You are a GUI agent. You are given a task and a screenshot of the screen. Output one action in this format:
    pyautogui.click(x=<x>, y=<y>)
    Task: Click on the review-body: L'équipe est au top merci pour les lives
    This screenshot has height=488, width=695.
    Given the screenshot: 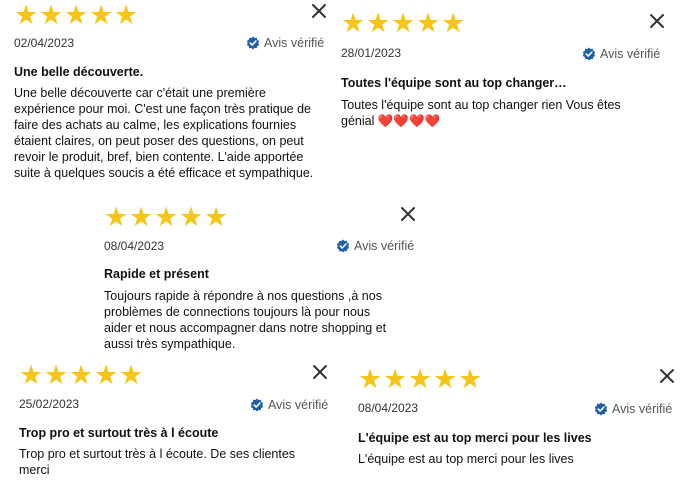 What is the action you would take?
    pyautogui.click(x=466, y=459)
    